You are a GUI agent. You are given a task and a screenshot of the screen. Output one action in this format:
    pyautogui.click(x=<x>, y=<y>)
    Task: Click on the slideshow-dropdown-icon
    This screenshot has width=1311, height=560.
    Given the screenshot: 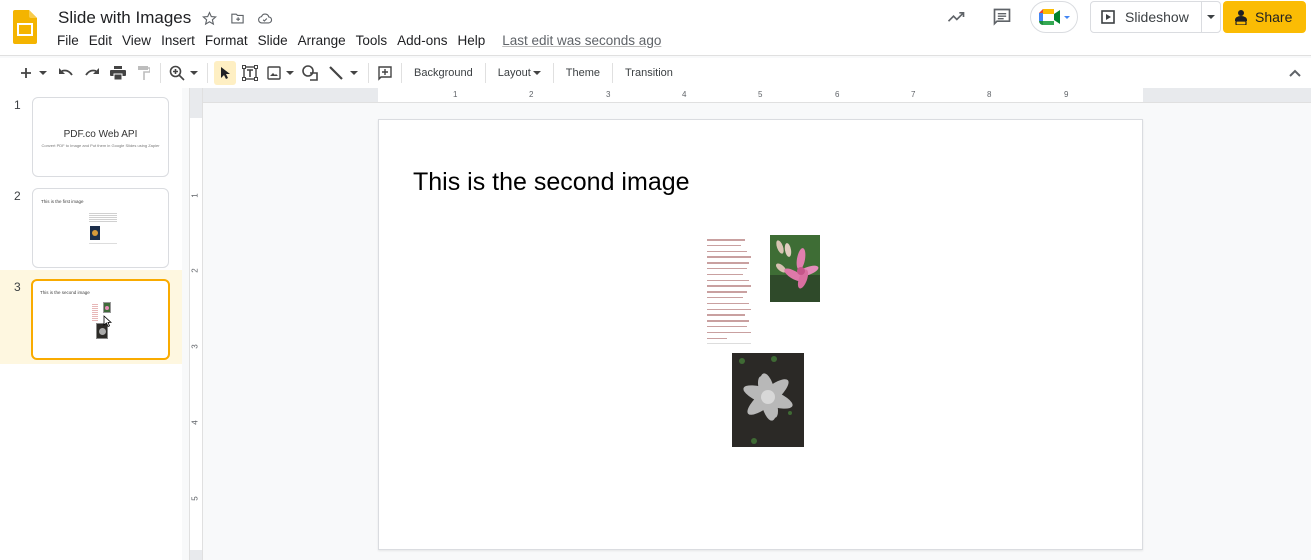 What is the action you would take?
    pyautogui.click(x=1211, y=17)
    